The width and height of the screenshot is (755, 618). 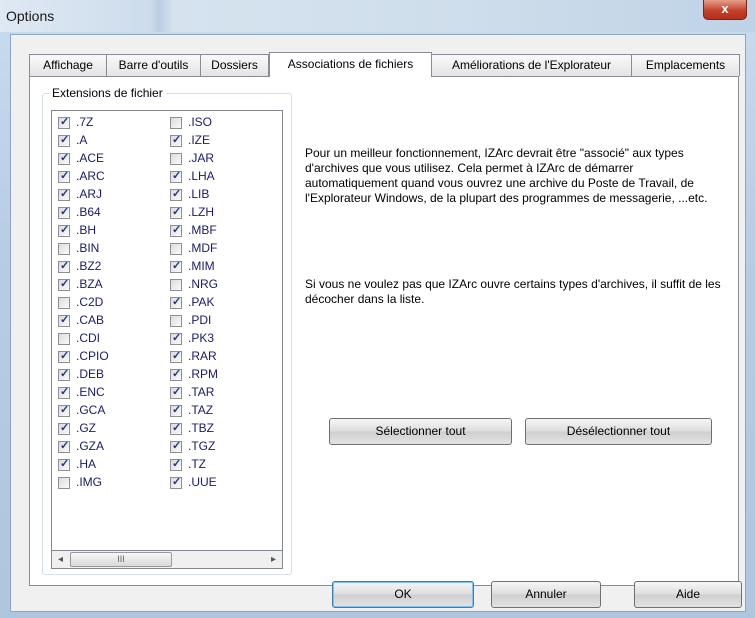 I want to click on extension-label: .HA, so click(x=86, y=464).